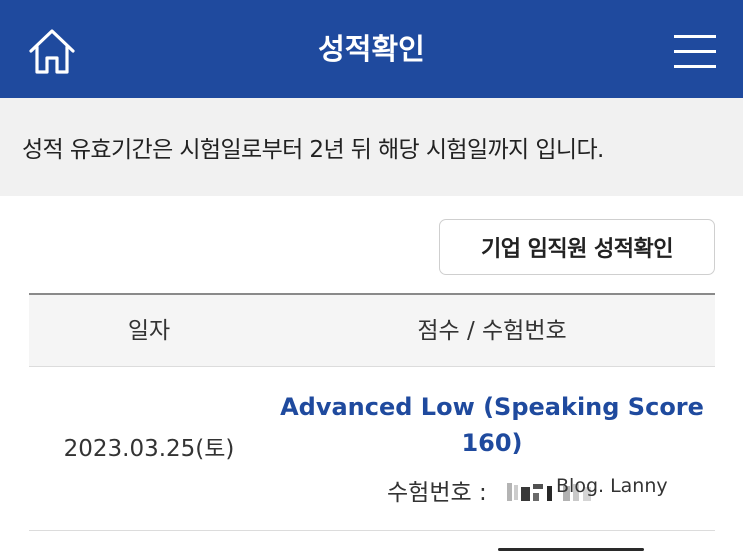 The height and width of the screenshot is (551, 743). I want to click on home-button, so click(52, 52).